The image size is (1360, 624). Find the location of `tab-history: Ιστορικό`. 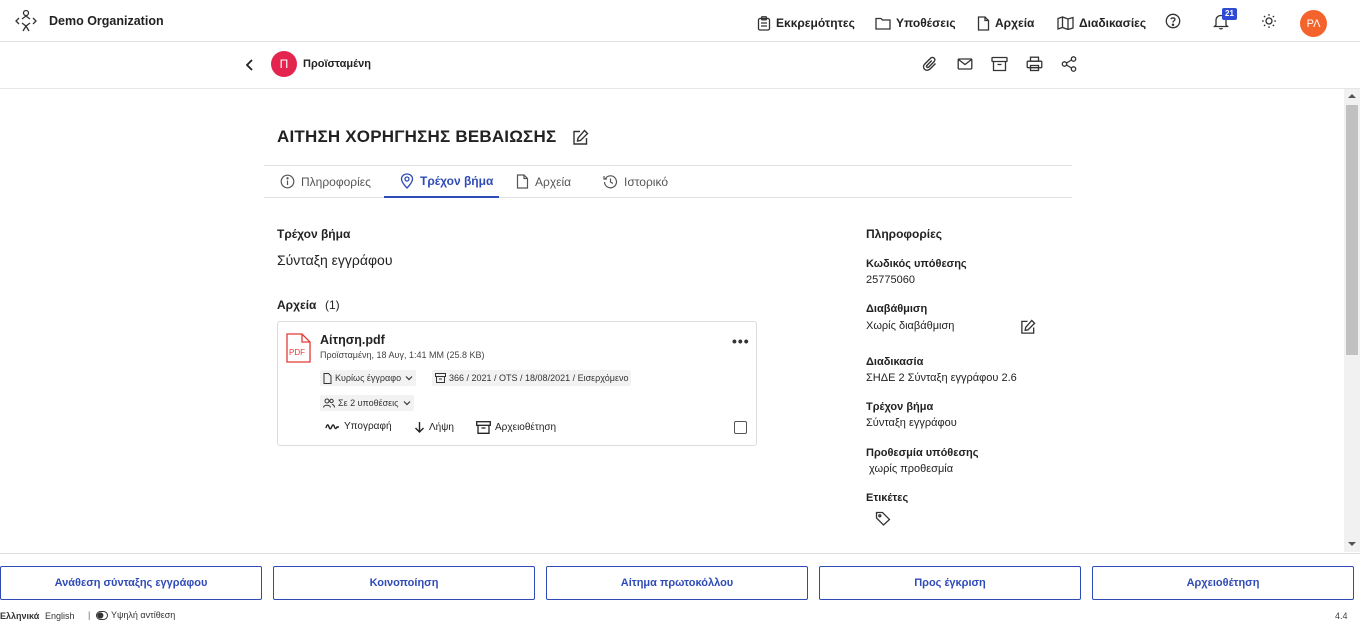

tab-history: Ιστορικό is located at coordinates (635, 181).